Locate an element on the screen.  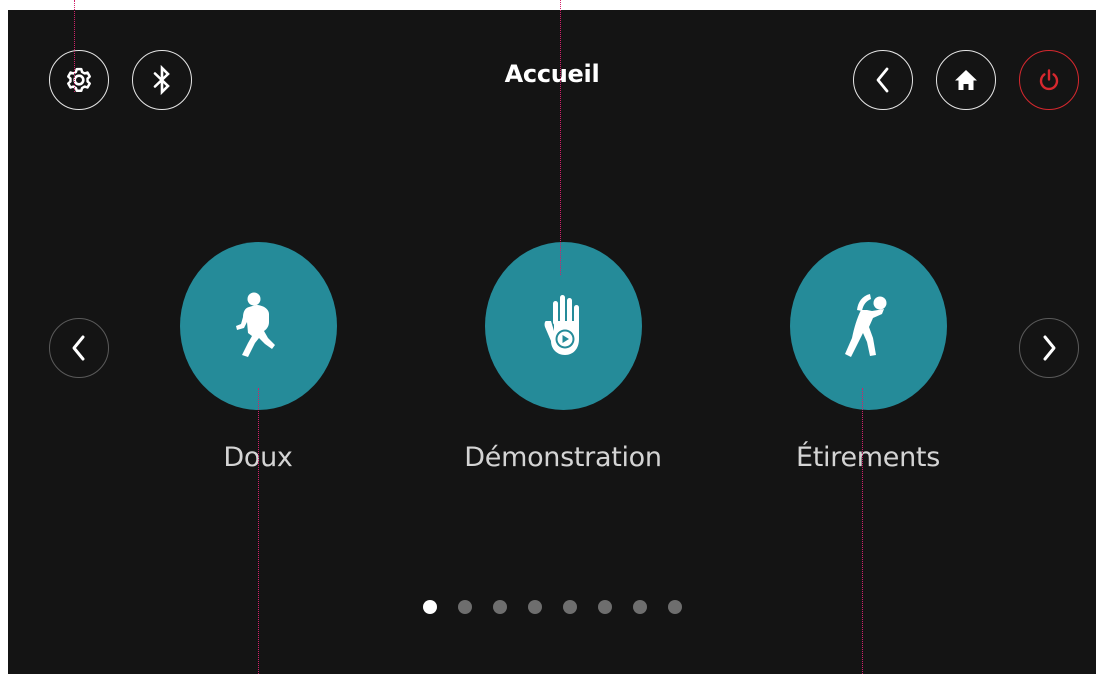
mode-etirements: Étirements is located at coordinates (868, 357).